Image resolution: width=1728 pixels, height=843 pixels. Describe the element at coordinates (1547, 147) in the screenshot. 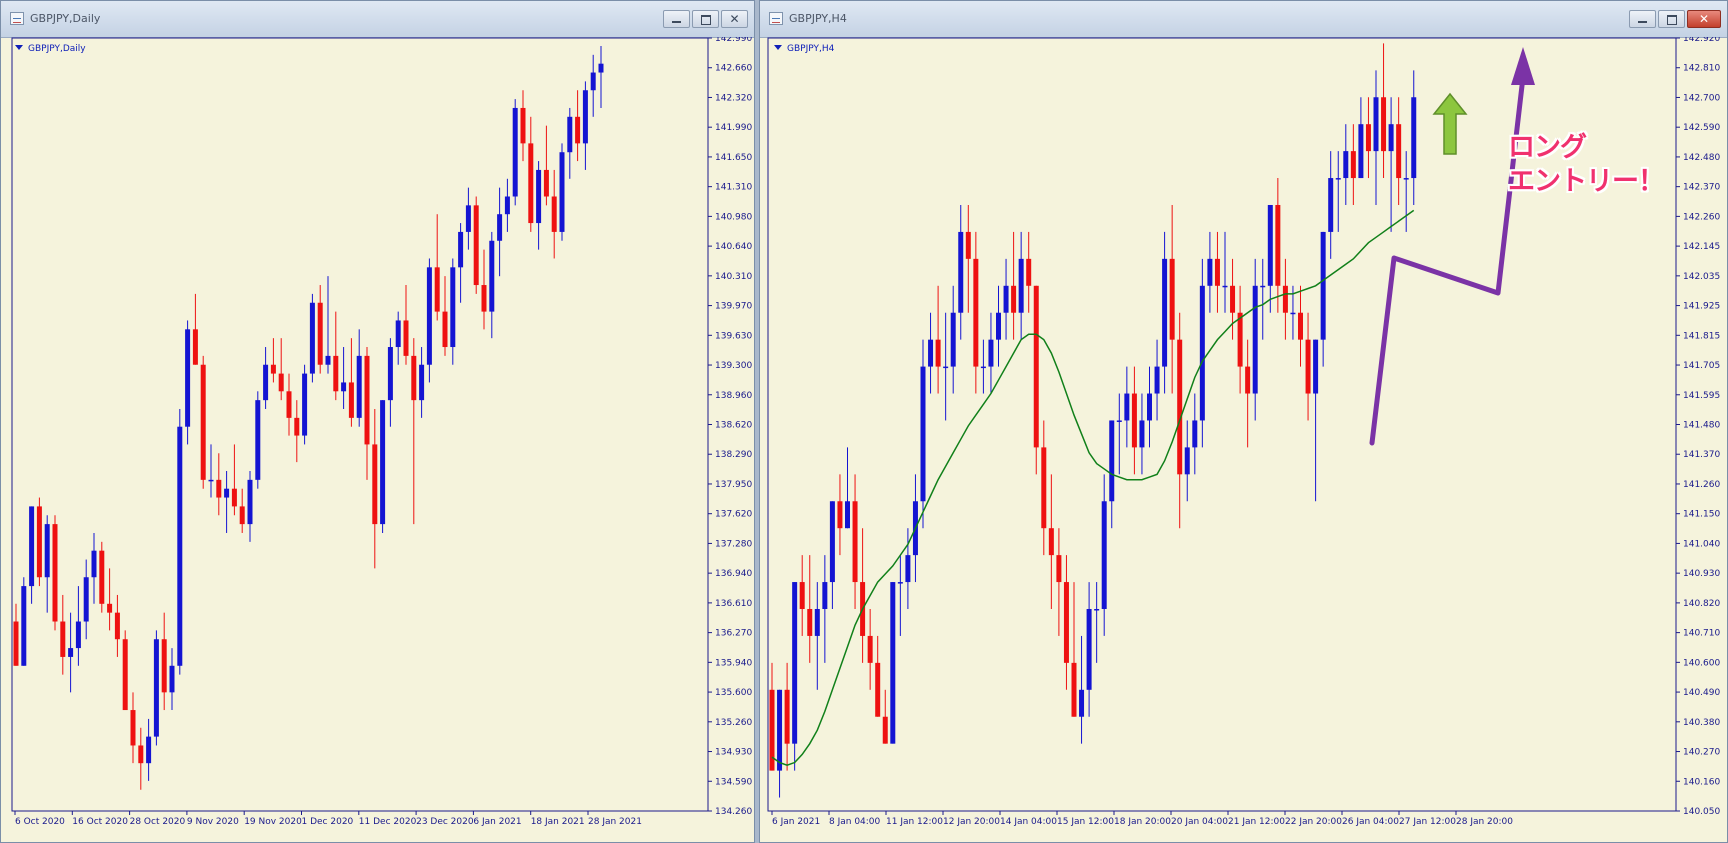

I see `annotation-line-1: ロング` at that location.